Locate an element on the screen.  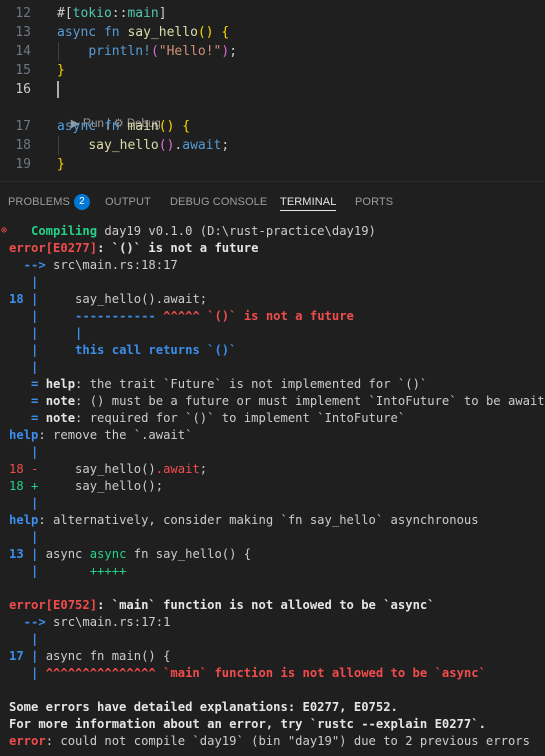
editor-line: 19} is located at coordinates (272, 164).